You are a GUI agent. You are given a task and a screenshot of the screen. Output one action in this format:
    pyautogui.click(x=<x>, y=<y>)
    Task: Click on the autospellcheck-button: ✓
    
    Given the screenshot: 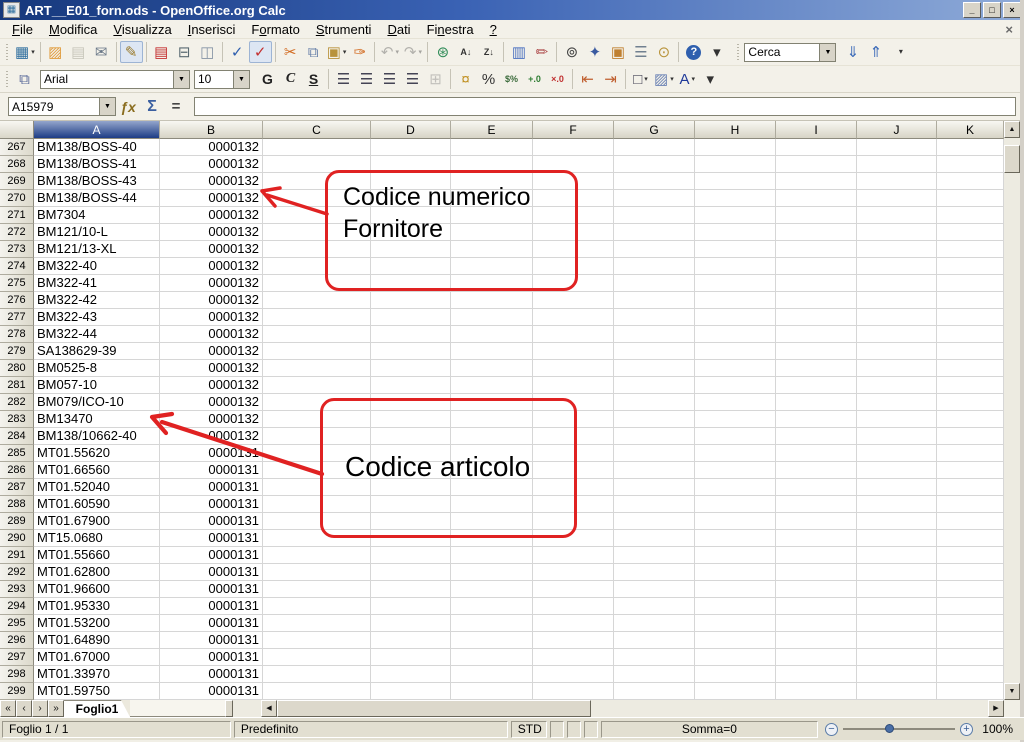 What is the action you would take?
    pyautogui.click(x=260, y=52)
    